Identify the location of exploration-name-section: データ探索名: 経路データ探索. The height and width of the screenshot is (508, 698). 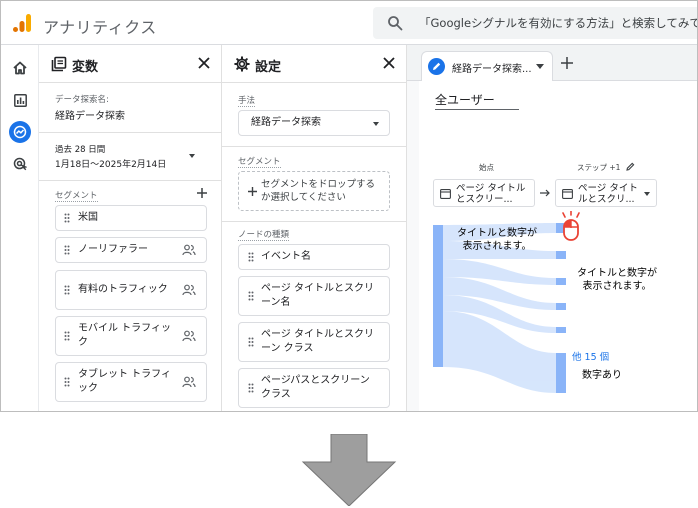
(135, 107).